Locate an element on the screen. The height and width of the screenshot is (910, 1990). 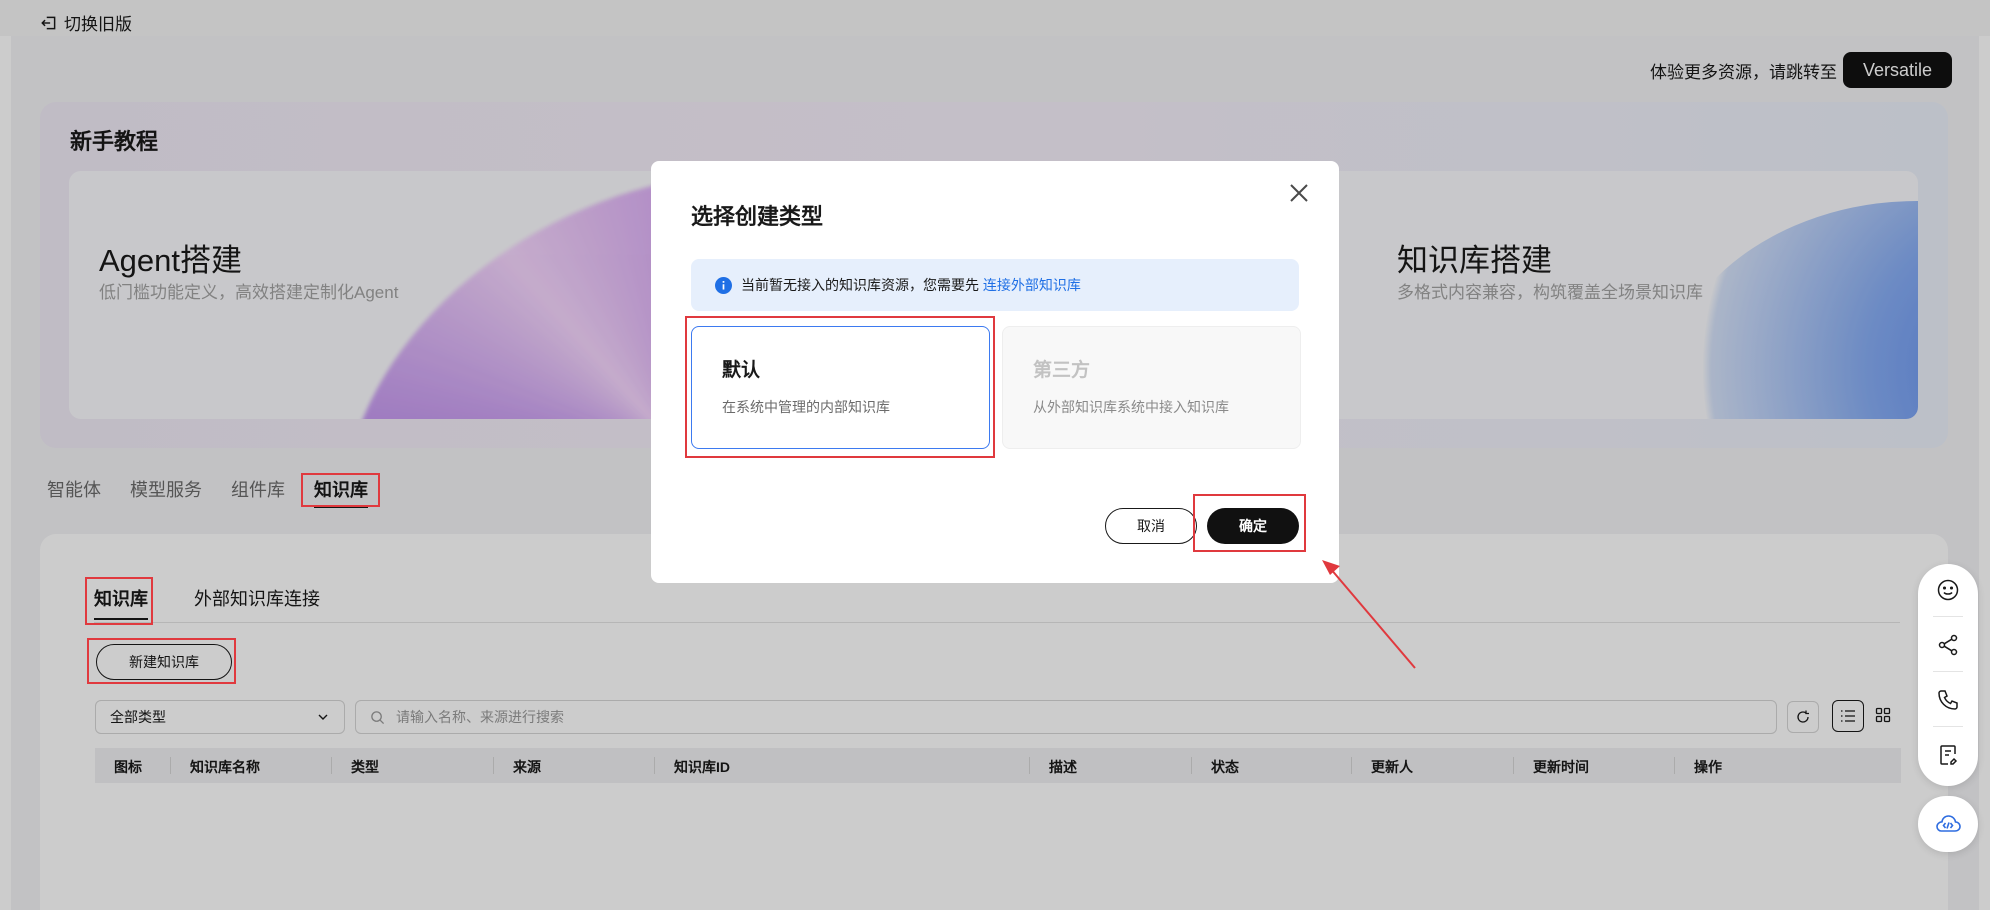
option-third-party: 第三方 从外部知识库系统中接入知识库 is located at coordinates (1151, 387).